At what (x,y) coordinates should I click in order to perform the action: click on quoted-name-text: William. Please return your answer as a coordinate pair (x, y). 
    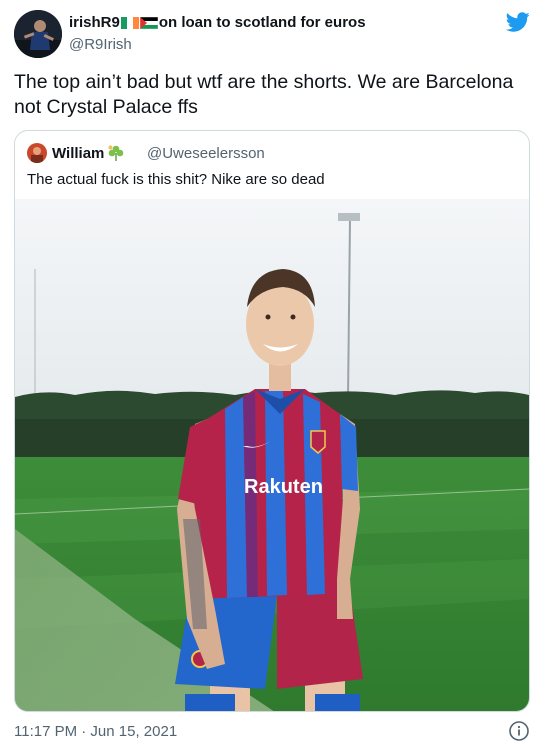
    Looking at the image, I should click on (78, 153).